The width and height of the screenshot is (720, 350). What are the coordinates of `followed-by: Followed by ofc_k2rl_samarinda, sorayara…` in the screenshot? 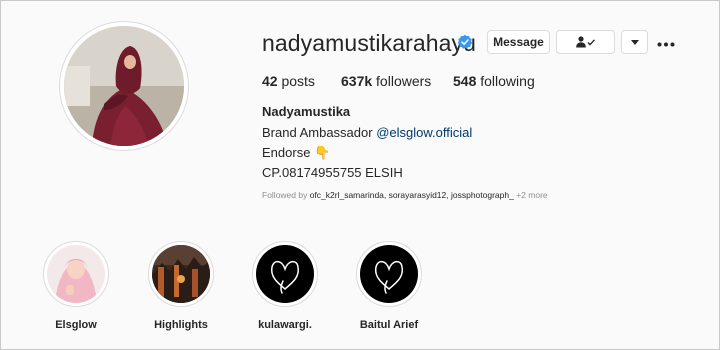 It's located at (405, 195).